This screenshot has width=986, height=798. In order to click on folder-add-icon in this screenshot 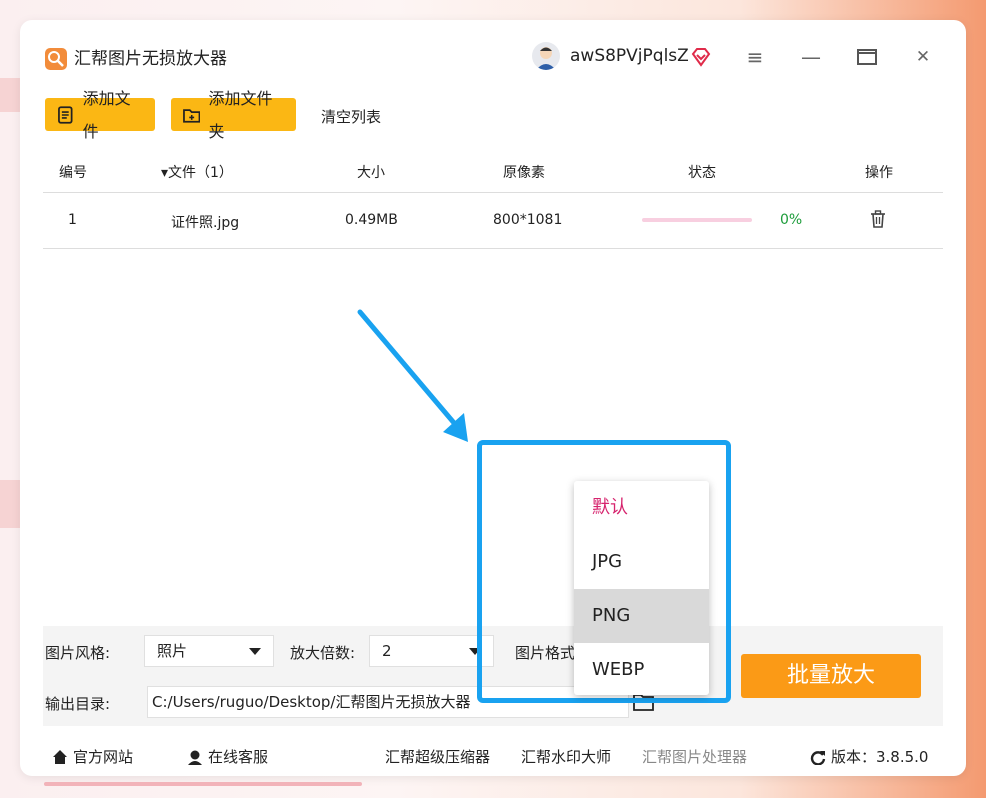, I will do `click(192, 115)`.